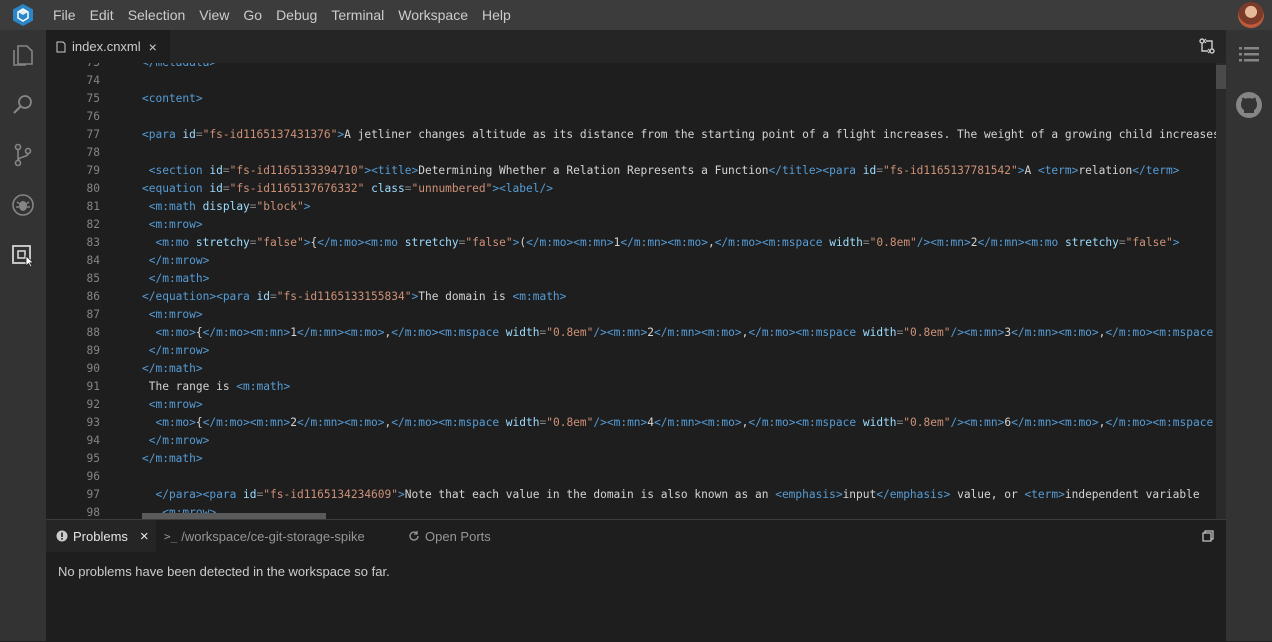  What do you see at coordinates (297, 188) in the screenshot?
I see `code-token: "fs-id1165137676332"` at bounding box center [297, 188].